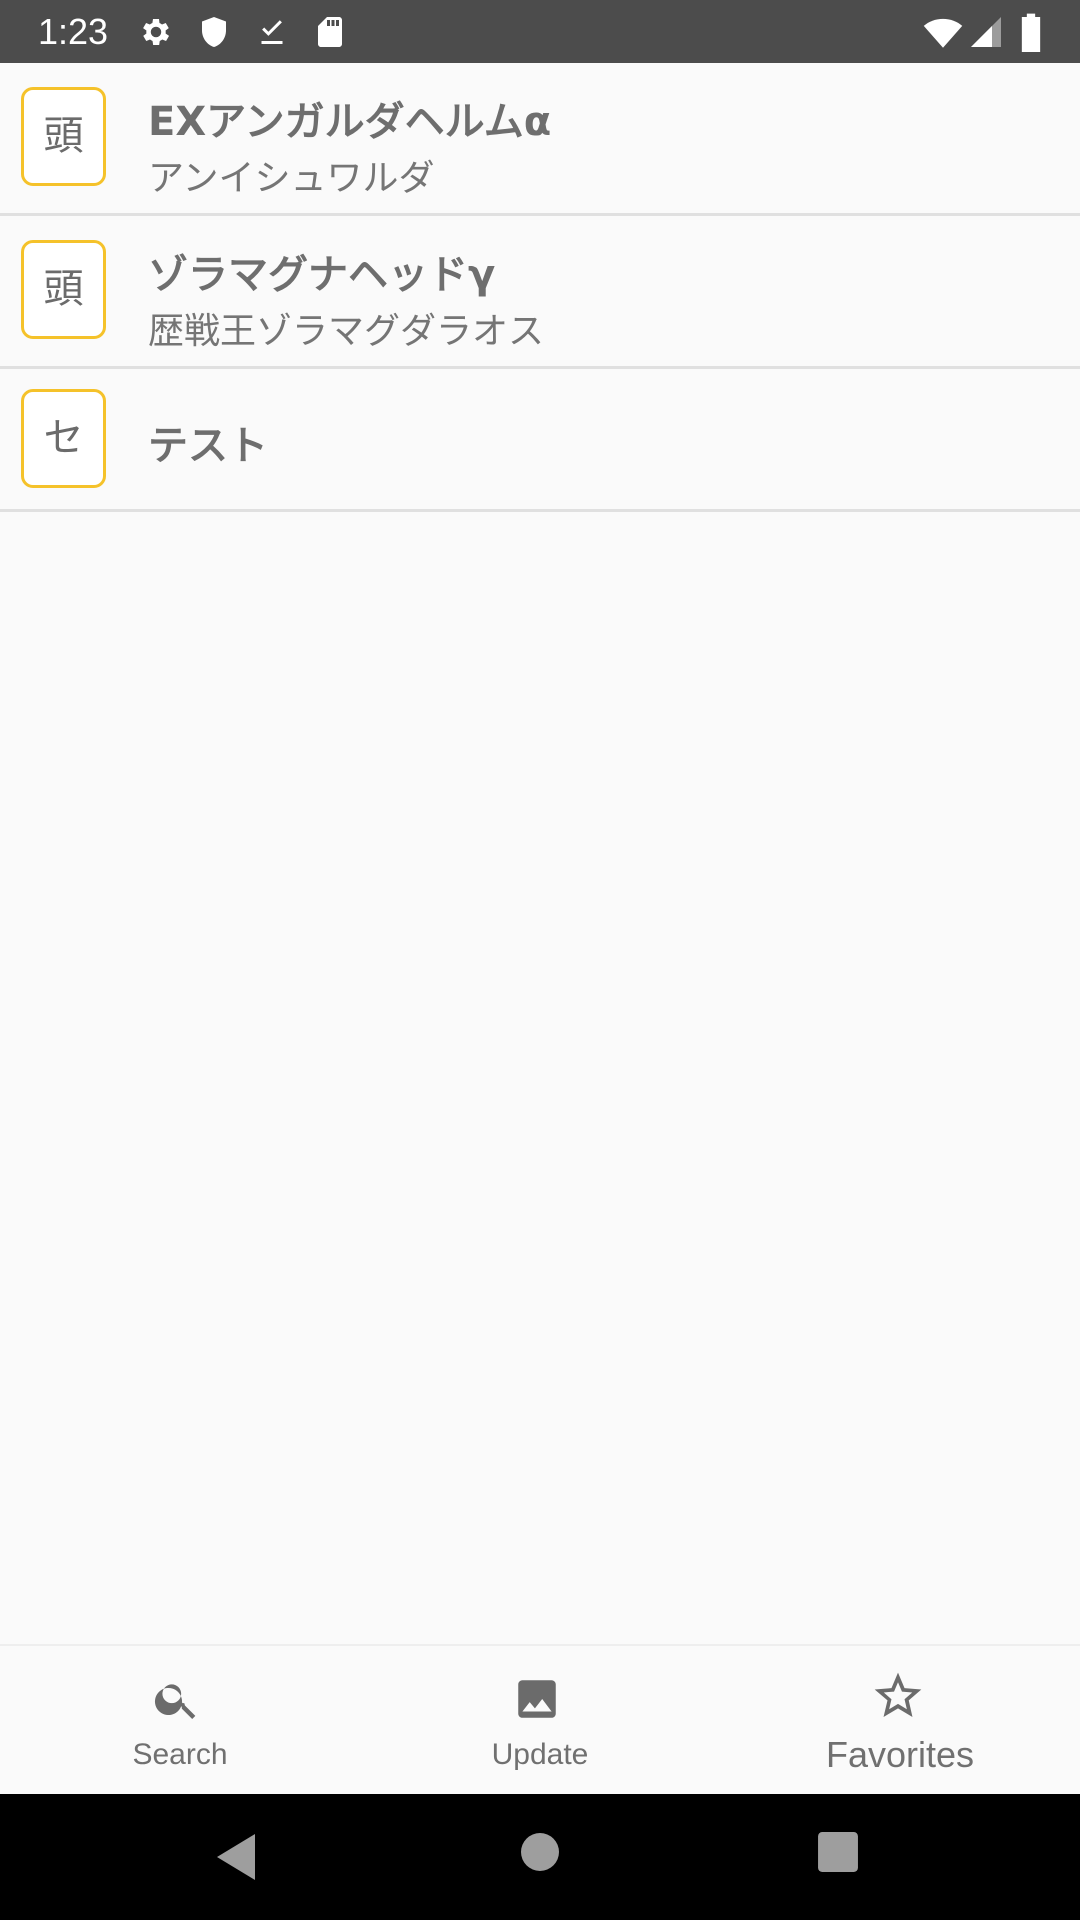  I want to click on gear-icon, so click(156, 32).